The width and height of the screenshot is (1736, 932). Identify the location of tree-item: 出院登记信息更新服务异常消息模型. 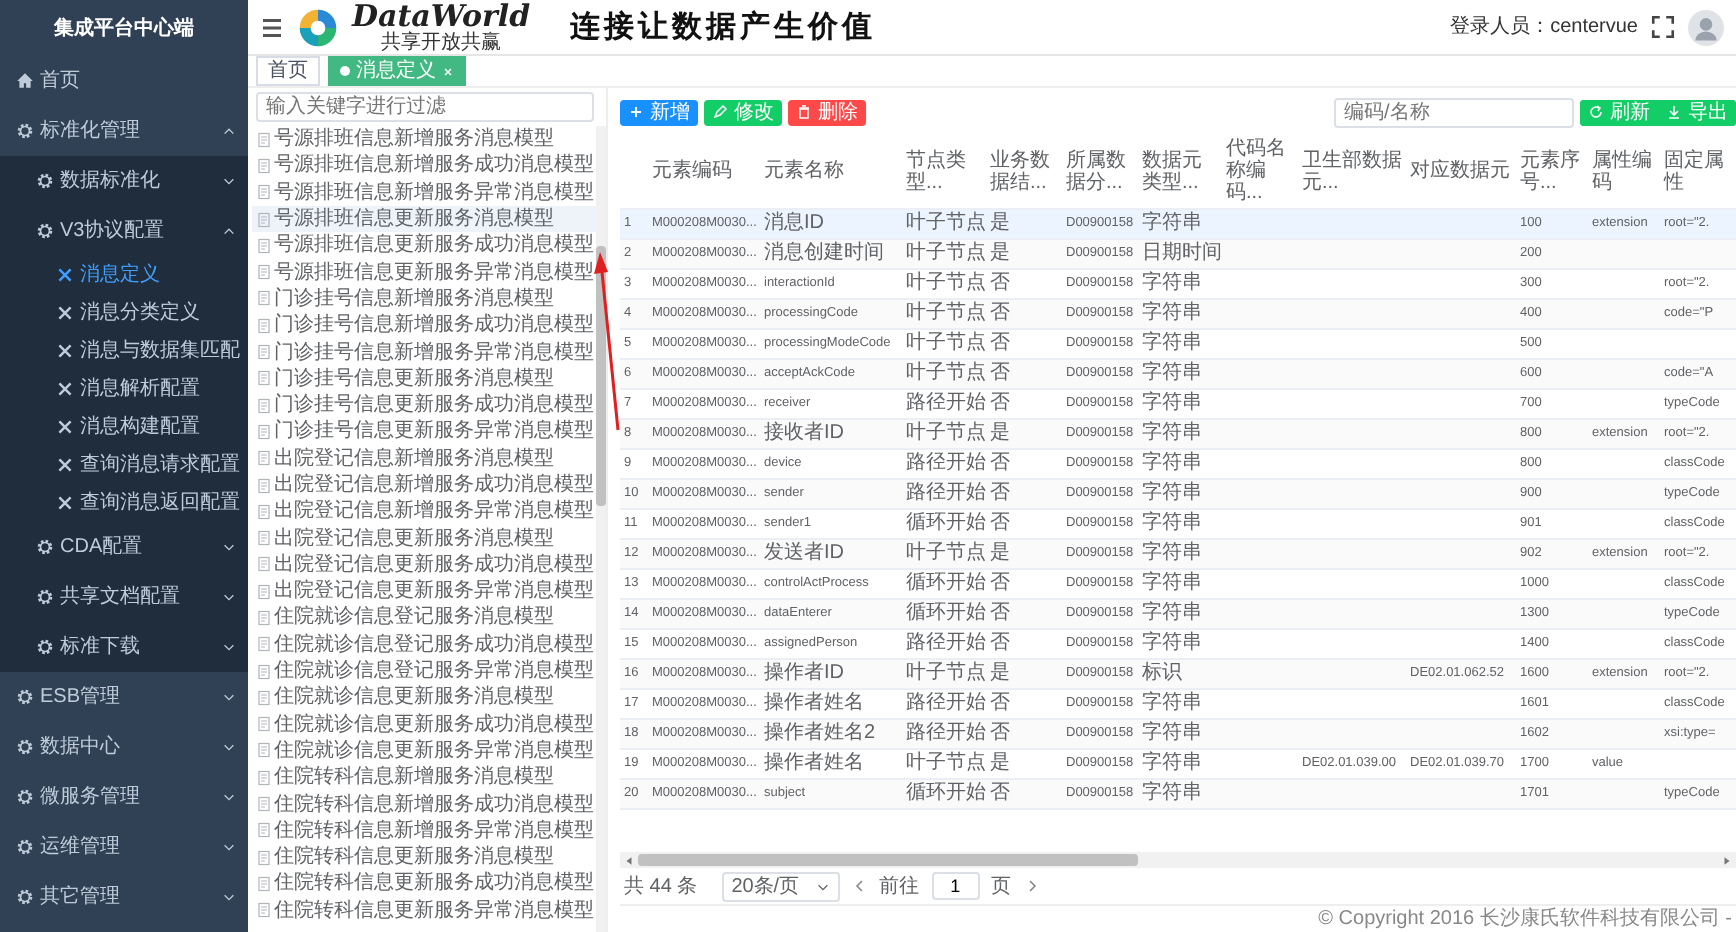
(424, 591).